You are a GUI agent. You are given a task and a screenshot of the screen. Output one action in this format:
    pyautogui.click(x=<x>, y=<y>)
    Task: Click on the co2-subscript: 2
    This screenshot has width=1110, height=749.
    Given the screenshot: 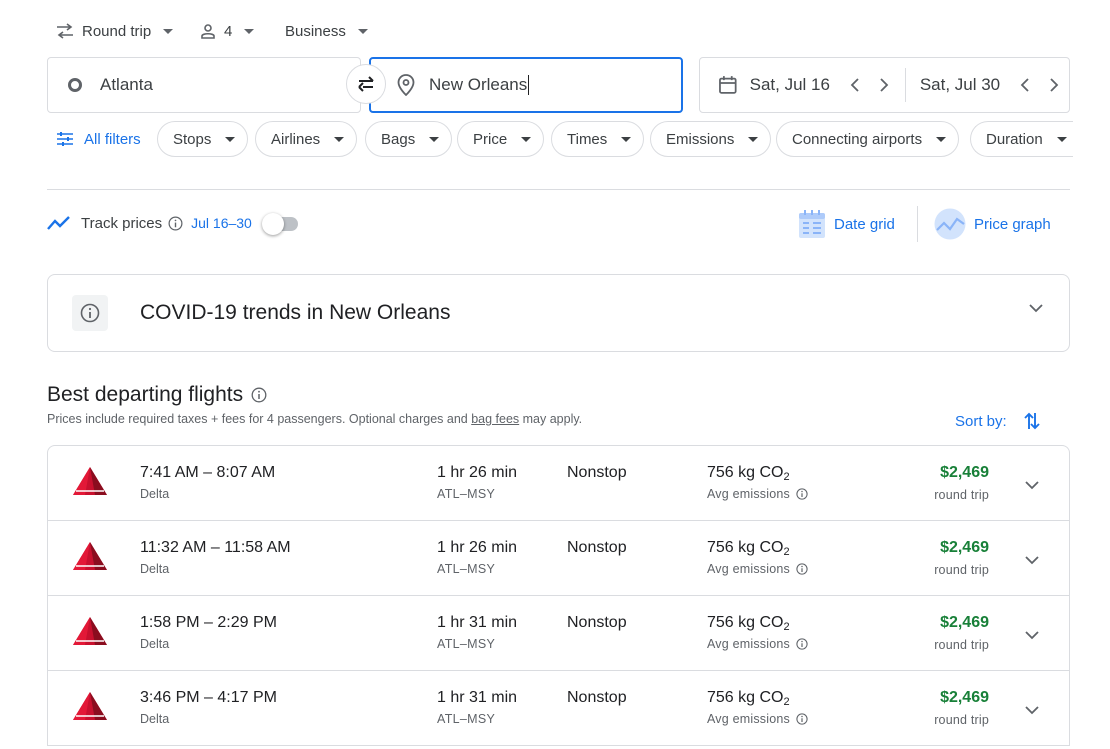 What is the action you would take?
    pyautogui.click(x=786, y=552)
    